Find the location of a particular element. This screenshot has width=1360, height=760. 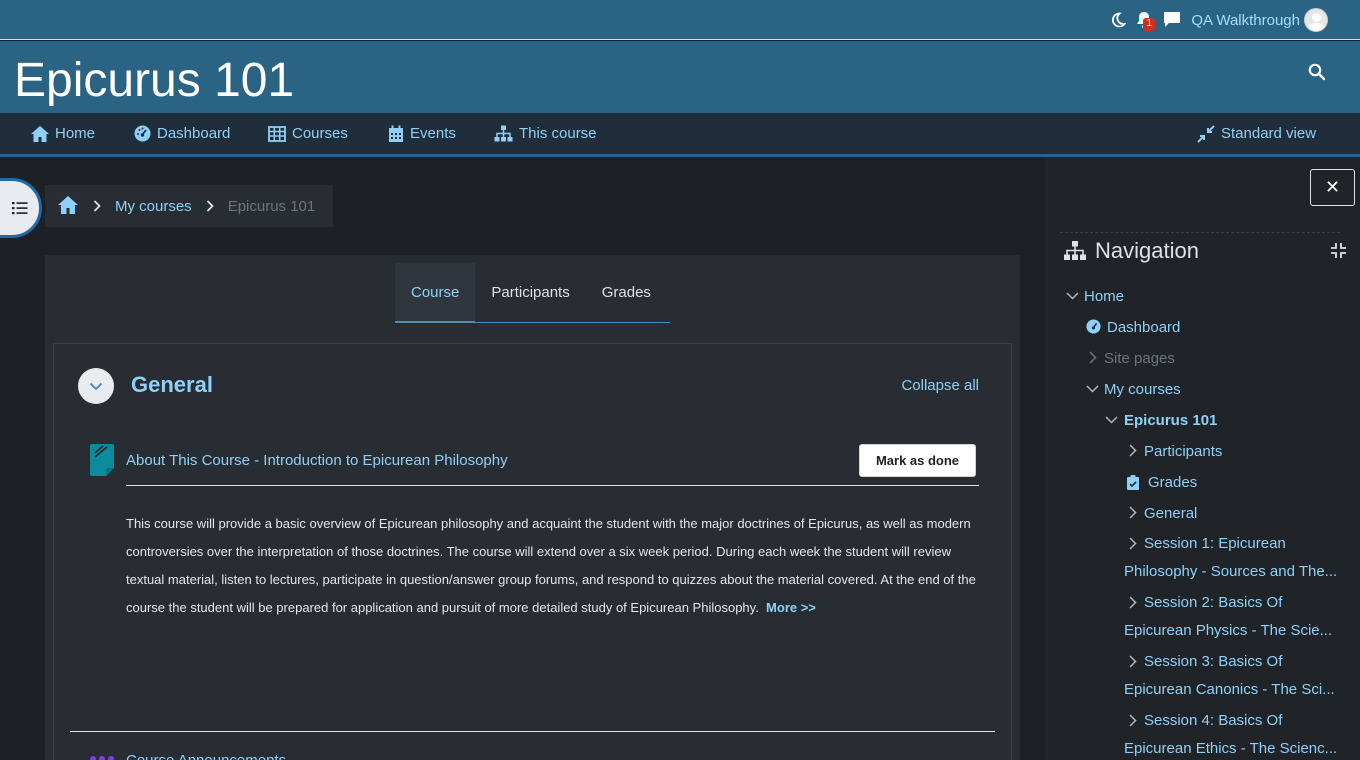

tab-grades: Grades is located at coordinates (626, 292).